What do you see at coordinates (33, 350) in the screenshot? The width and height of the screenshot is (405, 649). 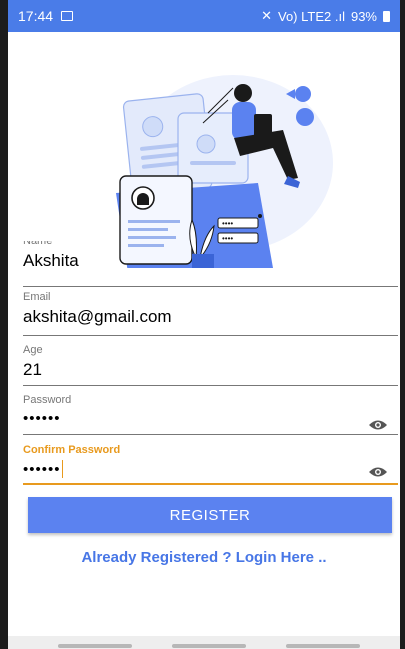 I see `age-label: Age` at bounding box center [33, 350].